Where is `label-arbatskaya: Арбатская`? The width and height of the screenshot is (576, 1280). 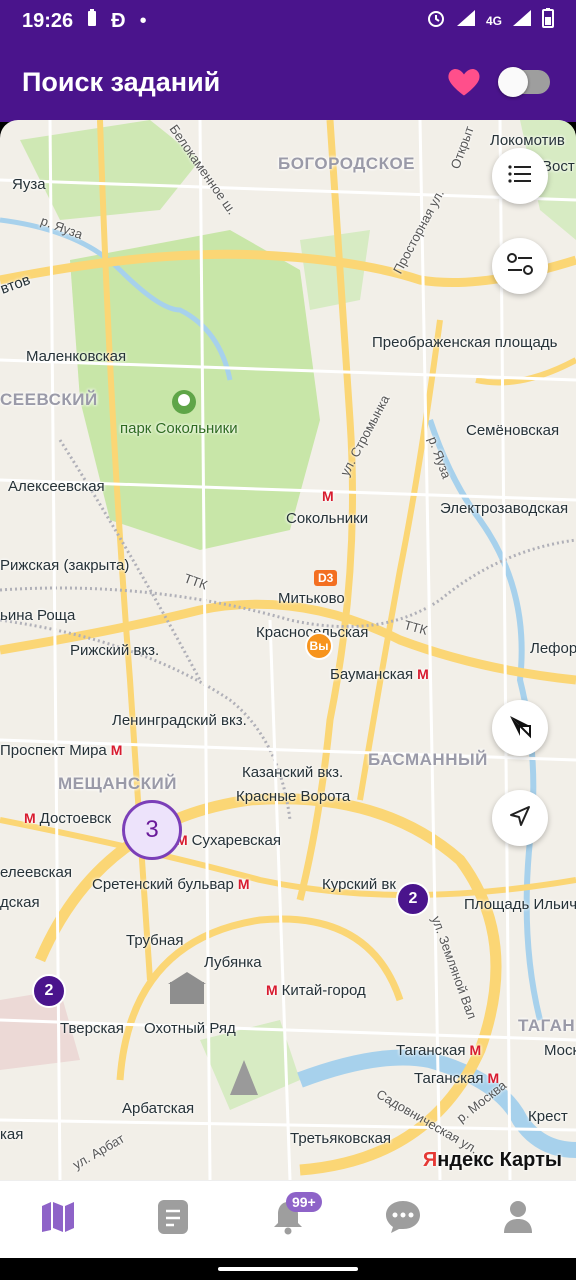 label-arbatskaya: Арбатская is located at coordinates (158, 1108).